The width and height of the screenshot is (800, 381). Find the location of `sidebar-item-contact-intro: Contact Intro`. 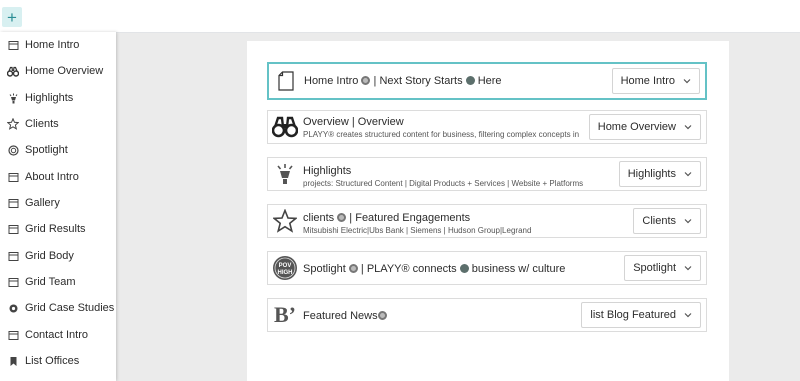

sidebar-item-contact-intro: Contact Intro is located at coordinates (58, 335).